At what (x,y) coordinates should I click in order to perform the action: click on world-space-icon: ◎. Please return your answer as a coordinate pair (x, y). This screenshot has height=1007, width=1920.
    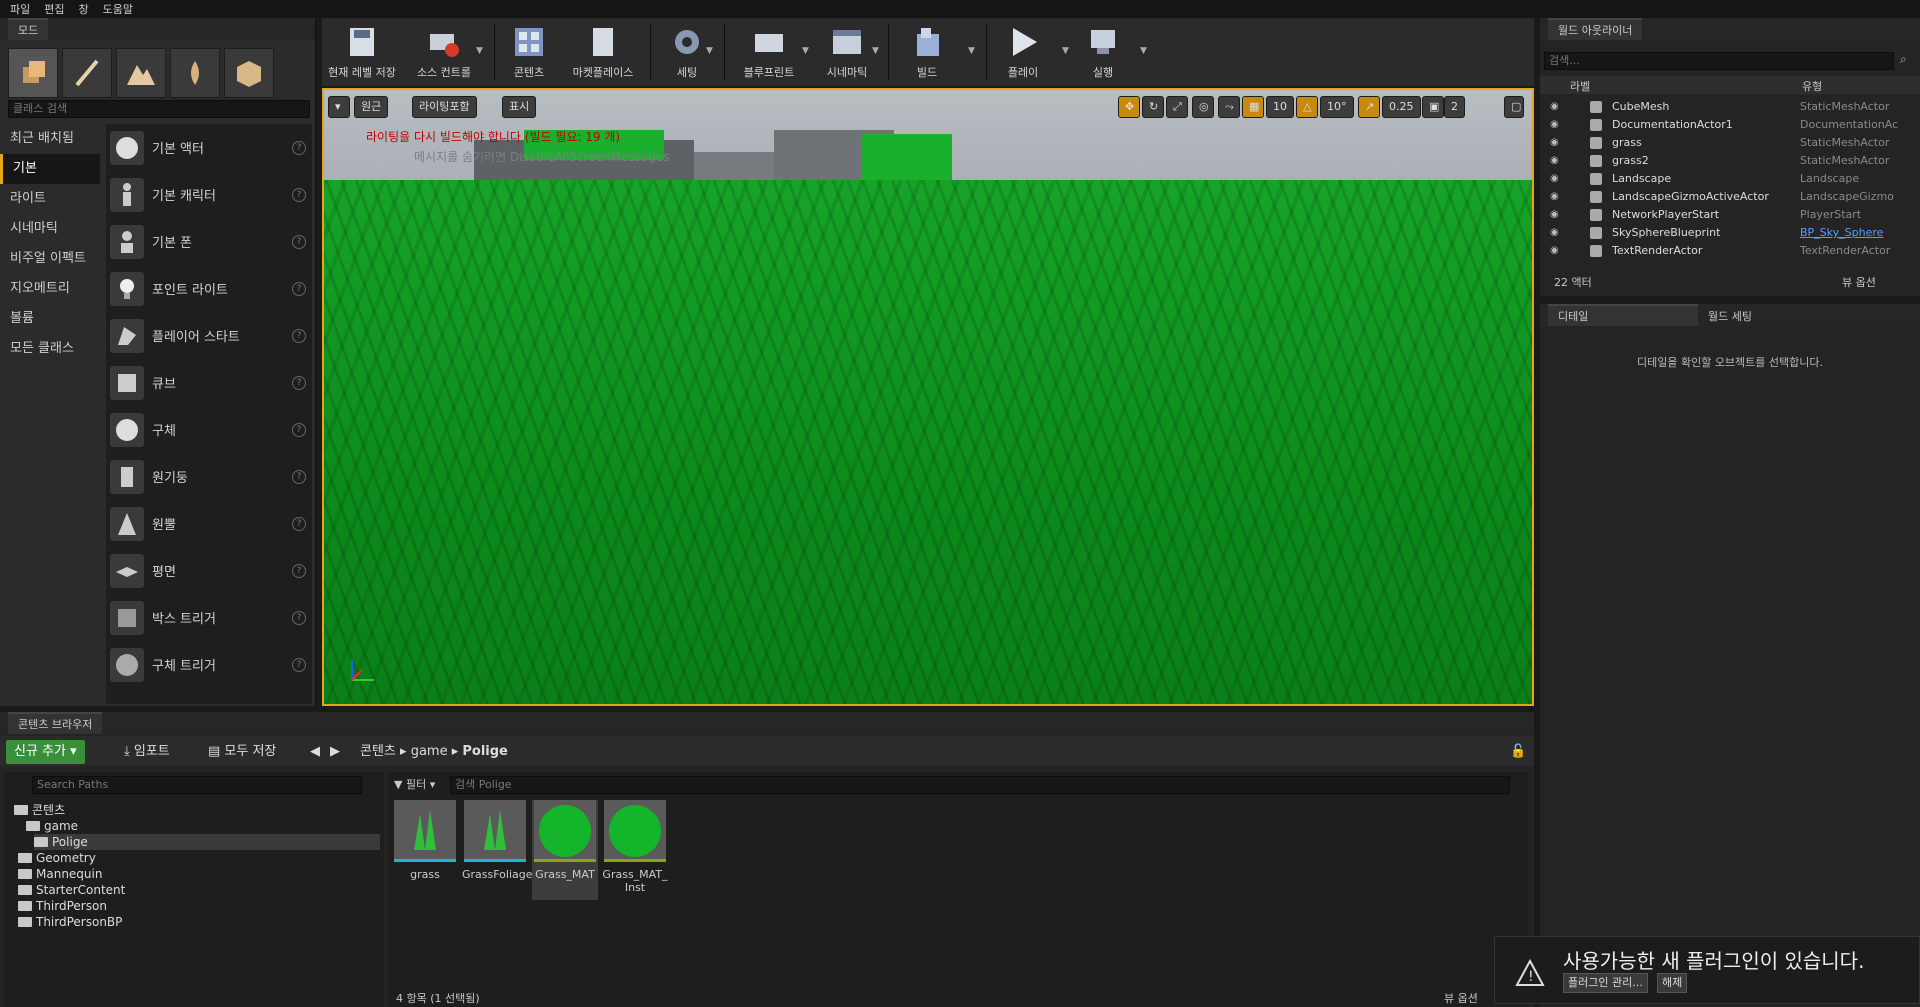
    Looking at the image, I should click on (1203, 107).